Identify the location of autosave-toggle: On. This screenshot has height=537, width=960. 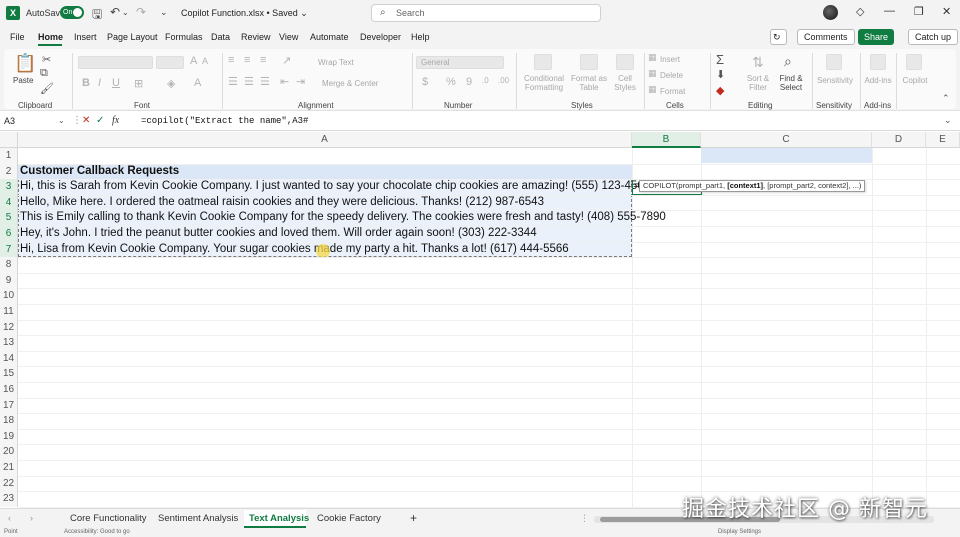
(72, 12).